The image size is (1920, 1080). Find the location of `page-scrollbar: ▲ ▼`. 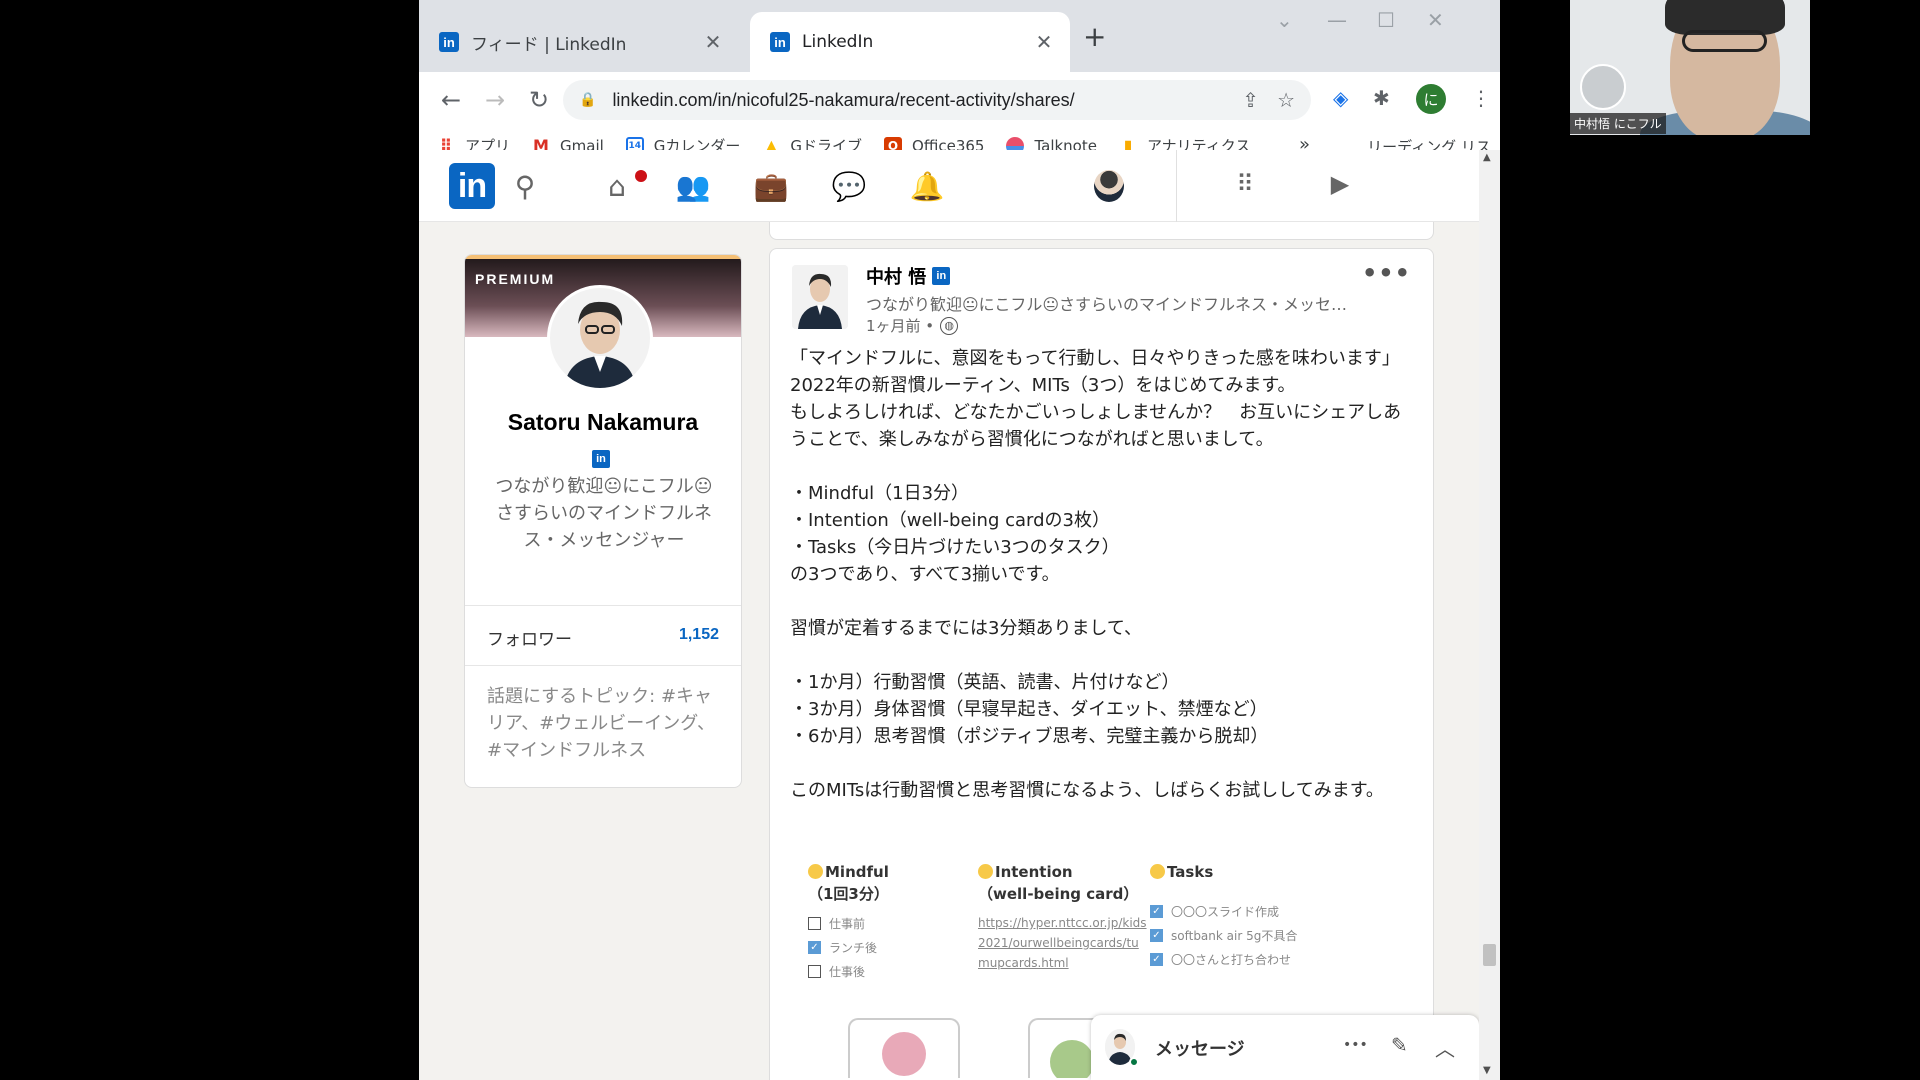

page-scrollbar: ▲ ▼ is located at coordinates (1489, 615).